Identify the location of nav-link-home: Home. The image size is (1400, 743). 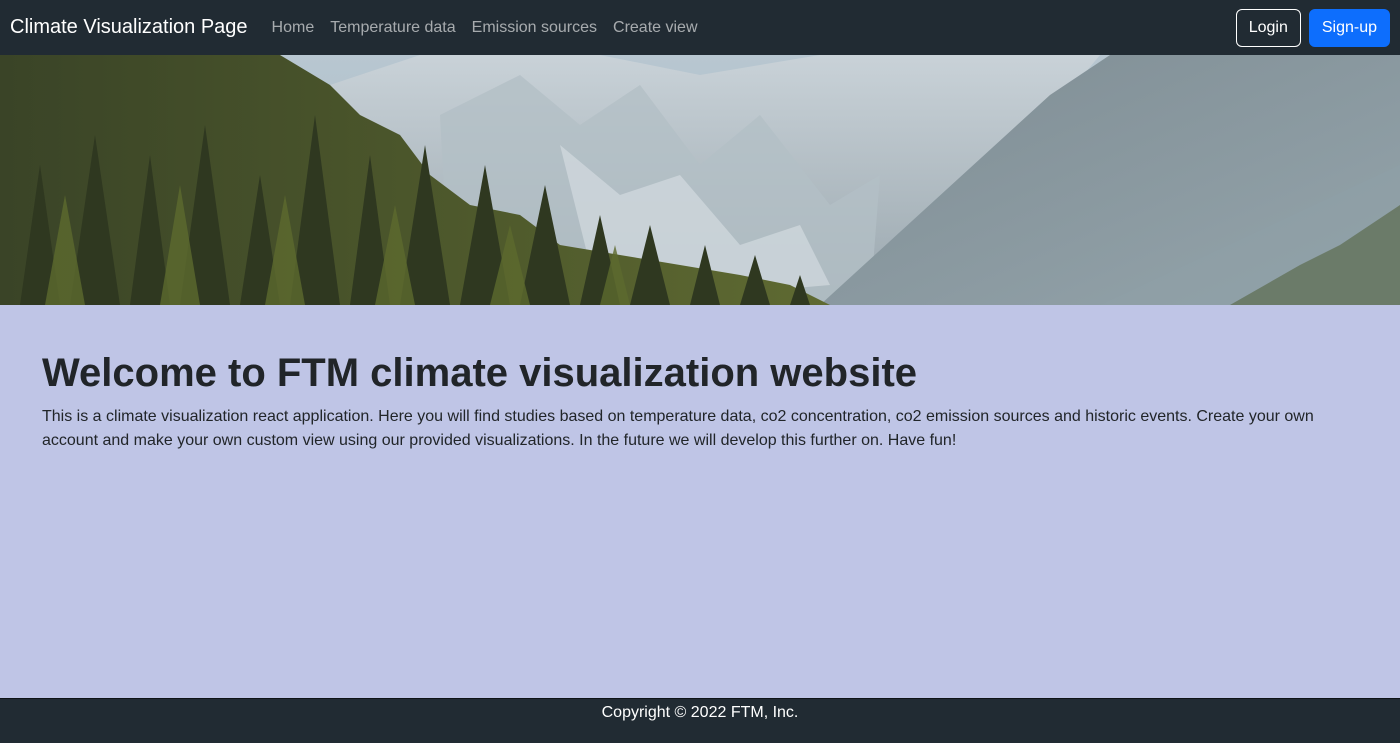
(293, 28).